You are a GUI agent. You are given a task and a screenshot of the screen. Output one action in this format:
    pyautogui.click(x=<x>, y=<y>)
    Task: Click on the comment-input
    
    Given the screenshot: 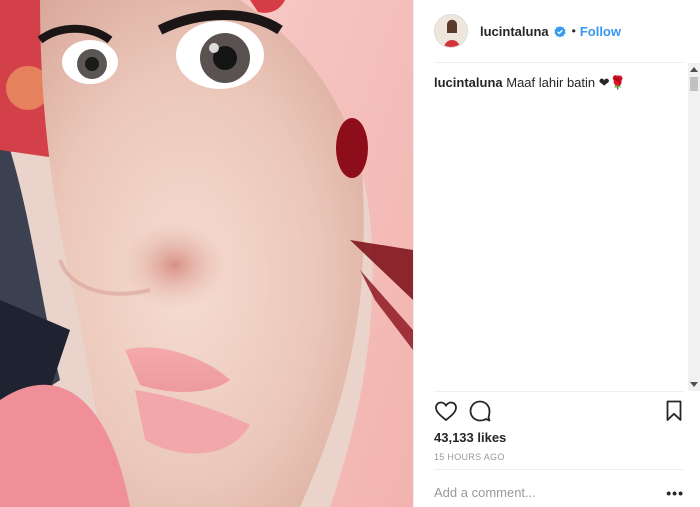 What is the action you would take?
    pyautogui.click(x=534, y=492)
    